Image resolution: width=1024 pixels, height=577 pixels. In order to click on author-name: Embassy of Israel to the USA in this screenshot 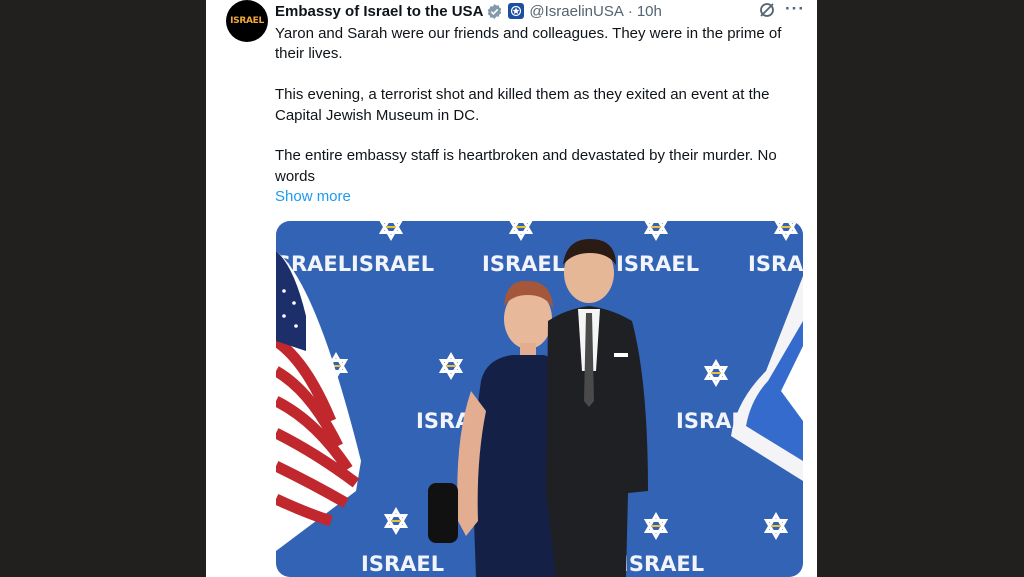, I will do `click(379, 11)`.